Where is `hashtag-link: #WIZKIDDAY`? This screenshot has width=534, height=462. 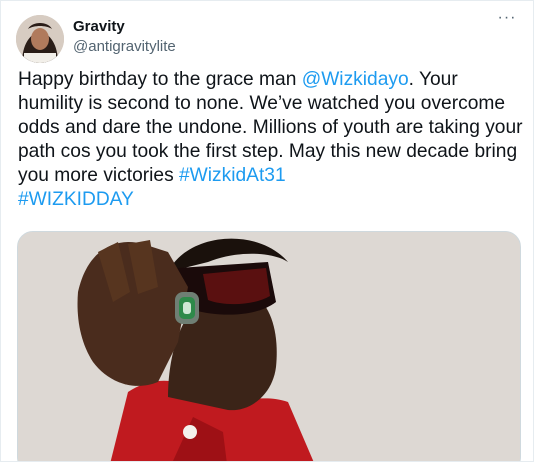
hashtag-link: #WIZKIDDAY is located at coordinates (76, 199).